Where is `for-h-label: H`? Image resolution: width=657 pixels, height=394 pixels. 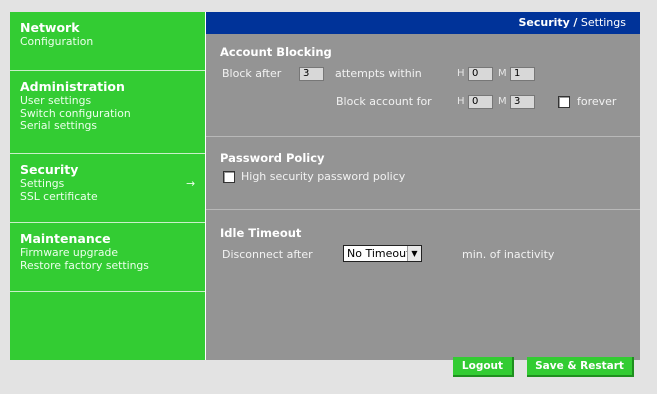 for-h-label: H is located at coordinates (461, 101).